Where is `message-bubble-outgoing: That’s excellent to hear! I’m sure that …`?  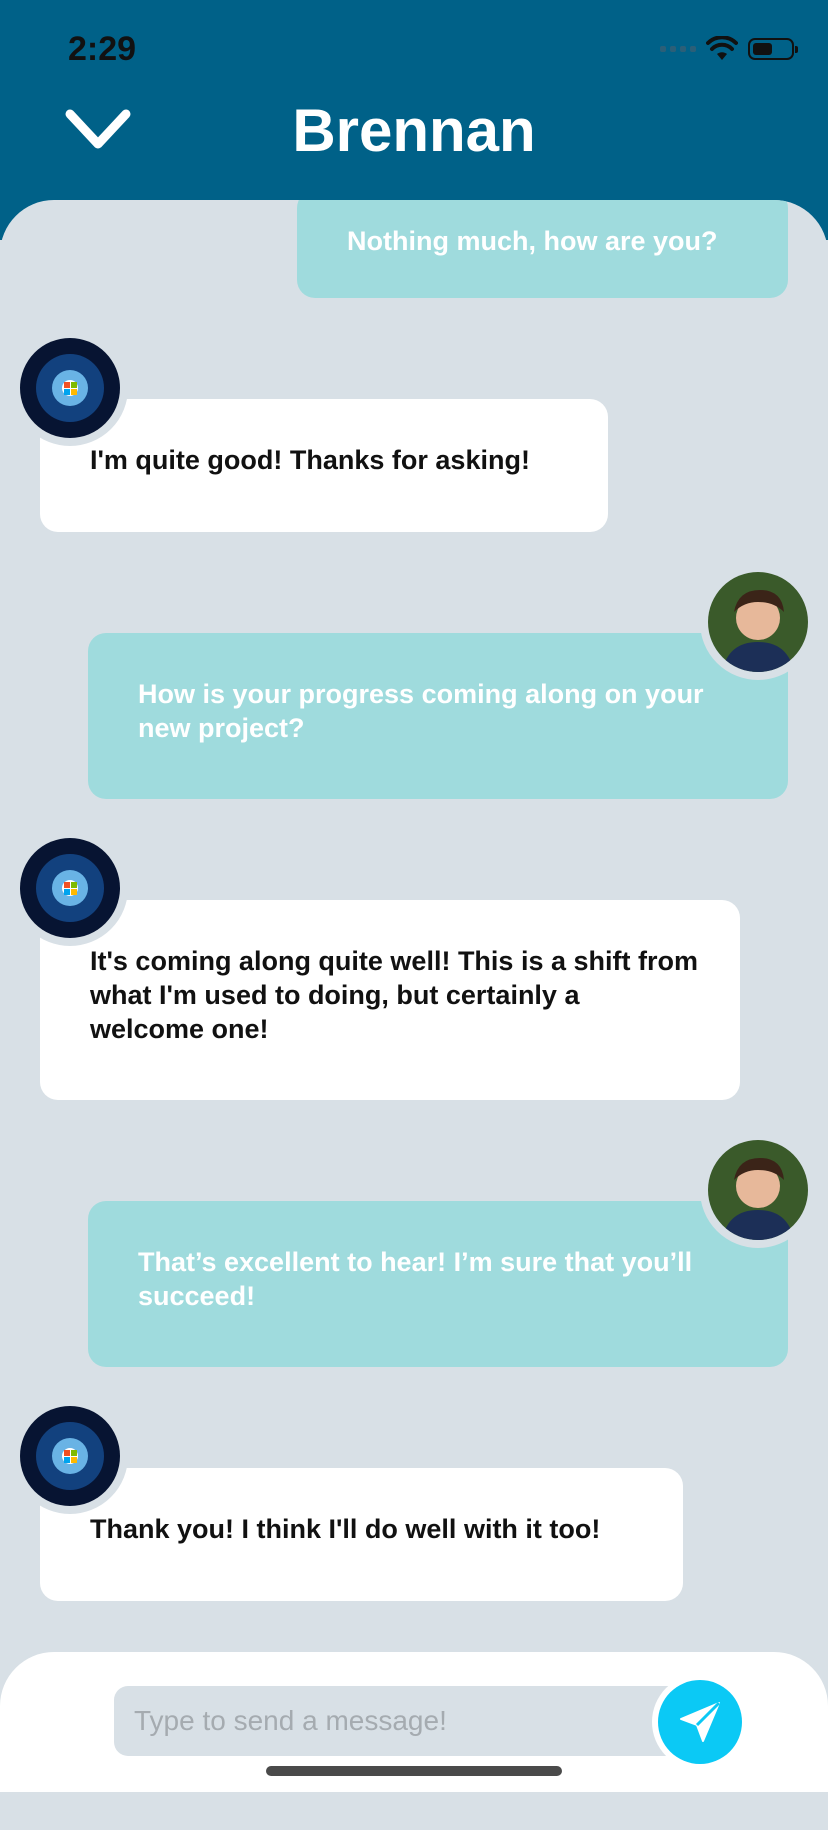
message-bubble-outgoing: That’s excellent to hear! I’m sure that … is located at coordinates (438, 1284).